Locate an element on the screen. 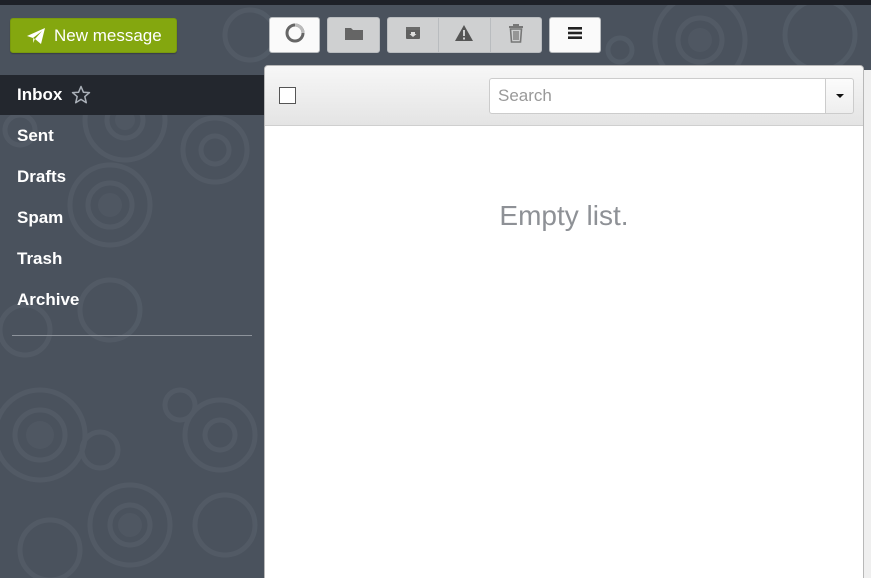 The height and width of the screenshot is (578, 871). empty-list-message: Empty list. is located at coordinates (564, 215).